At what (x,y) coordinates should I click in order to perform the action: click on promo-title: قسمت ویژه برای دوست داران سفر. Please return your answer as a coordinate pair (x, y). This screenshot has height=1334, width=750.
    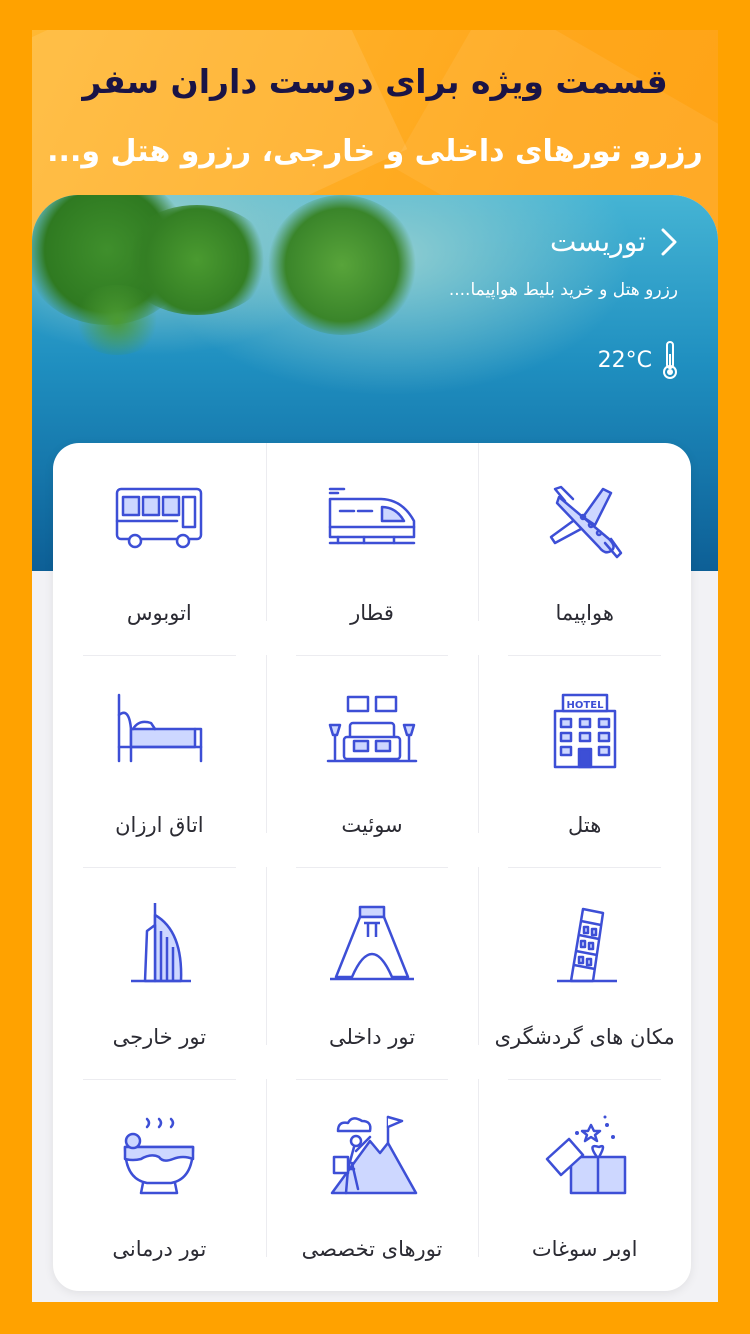
    Looking at the image, I should click on (375, 81).